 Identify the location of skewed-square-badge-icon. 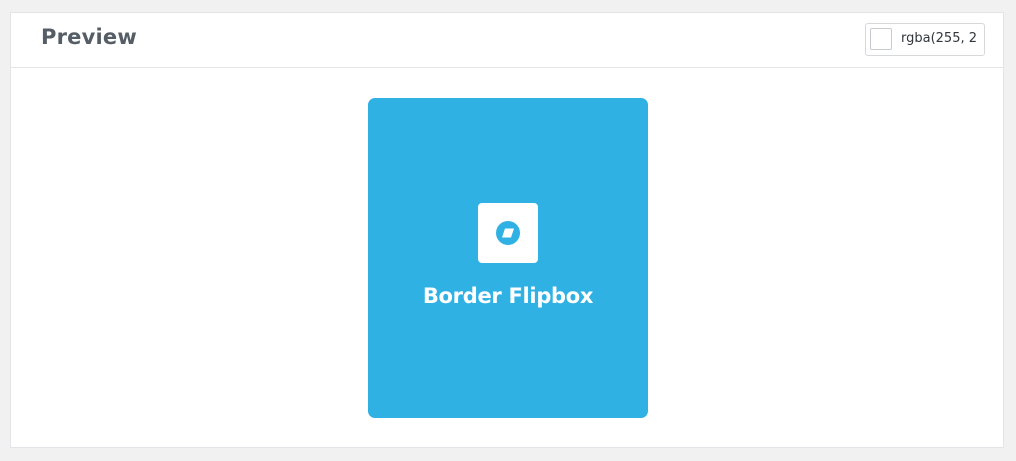
(508, 233).